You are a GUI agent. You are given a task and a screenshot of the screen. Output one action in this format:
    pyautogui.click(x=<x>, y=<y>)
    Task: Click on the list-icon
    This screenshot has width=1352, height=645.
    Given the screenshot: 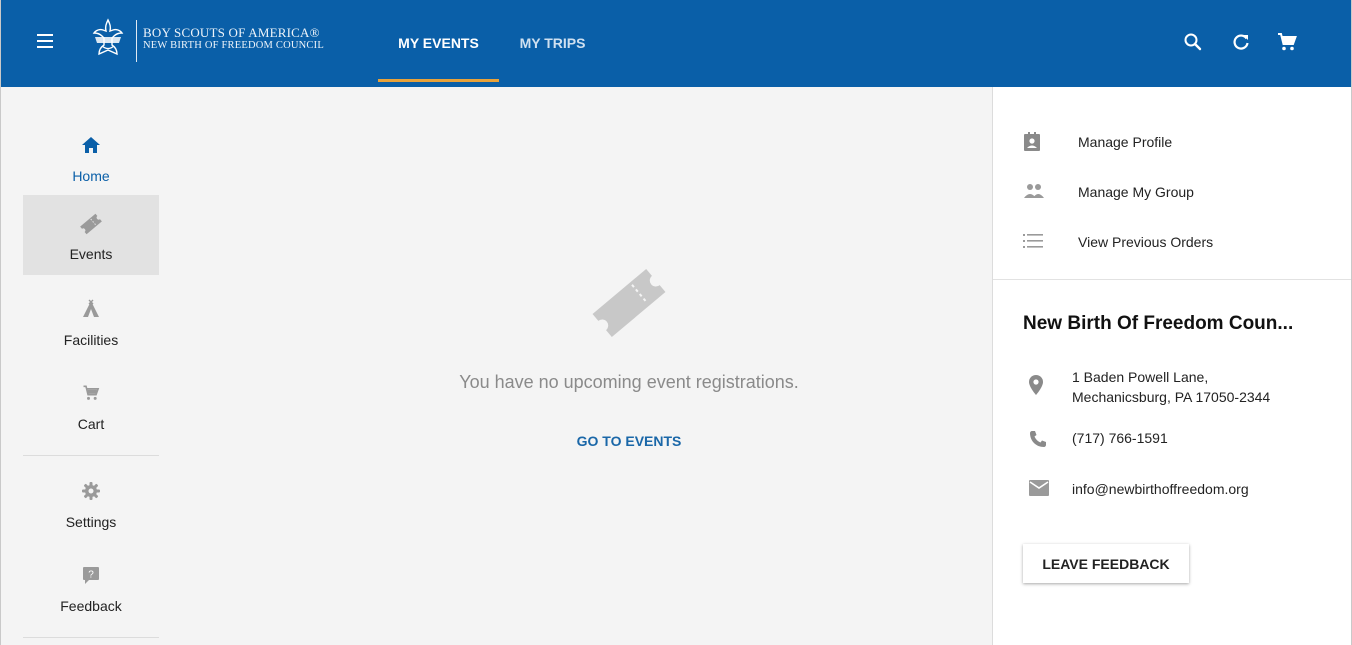 What is the action you would take?
    pyautogui.click(x=1033, y=241)
    